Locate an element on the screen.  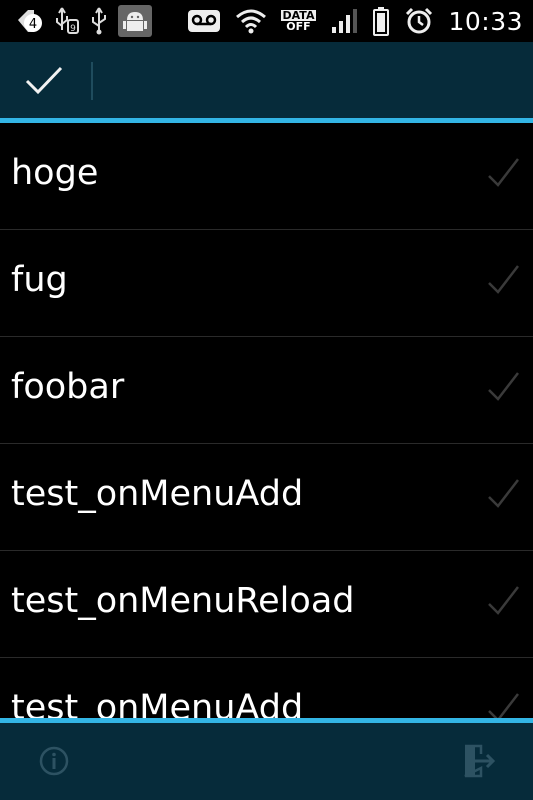
checkmark-icon is located at coordinates (44, 80).